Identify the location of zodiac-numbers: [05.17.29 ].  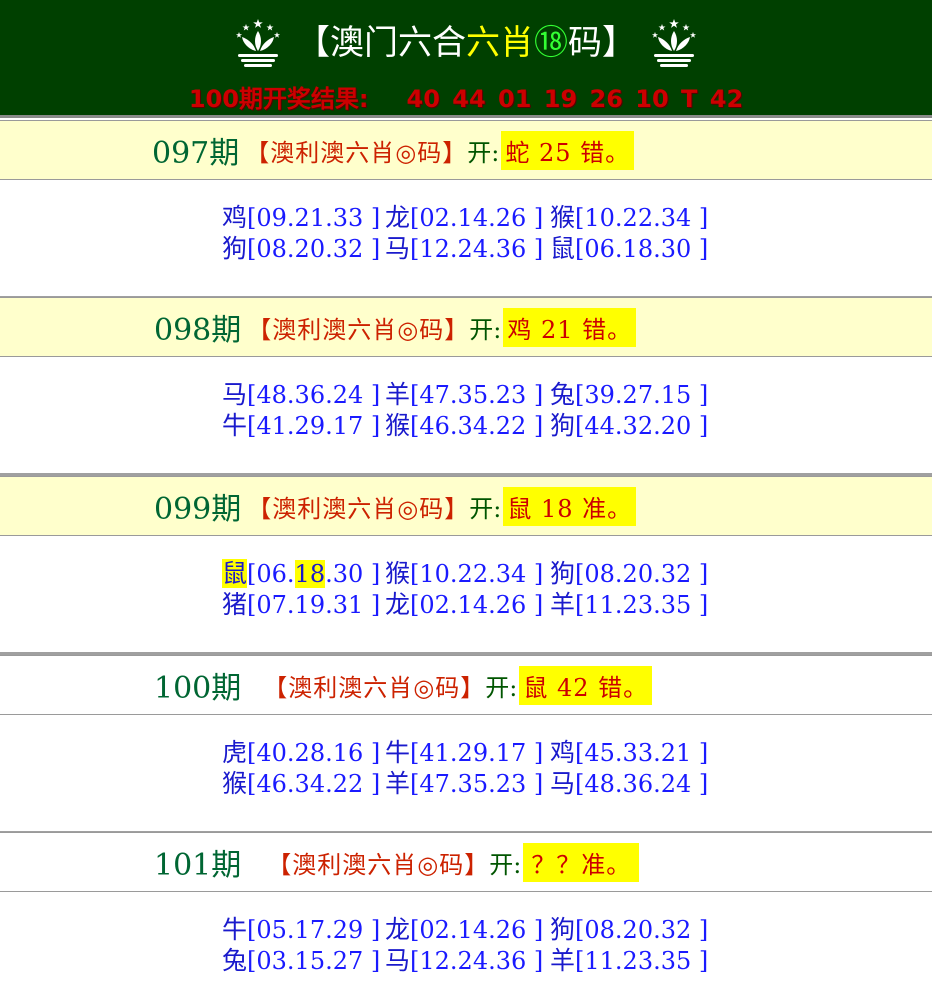
(314, 930).